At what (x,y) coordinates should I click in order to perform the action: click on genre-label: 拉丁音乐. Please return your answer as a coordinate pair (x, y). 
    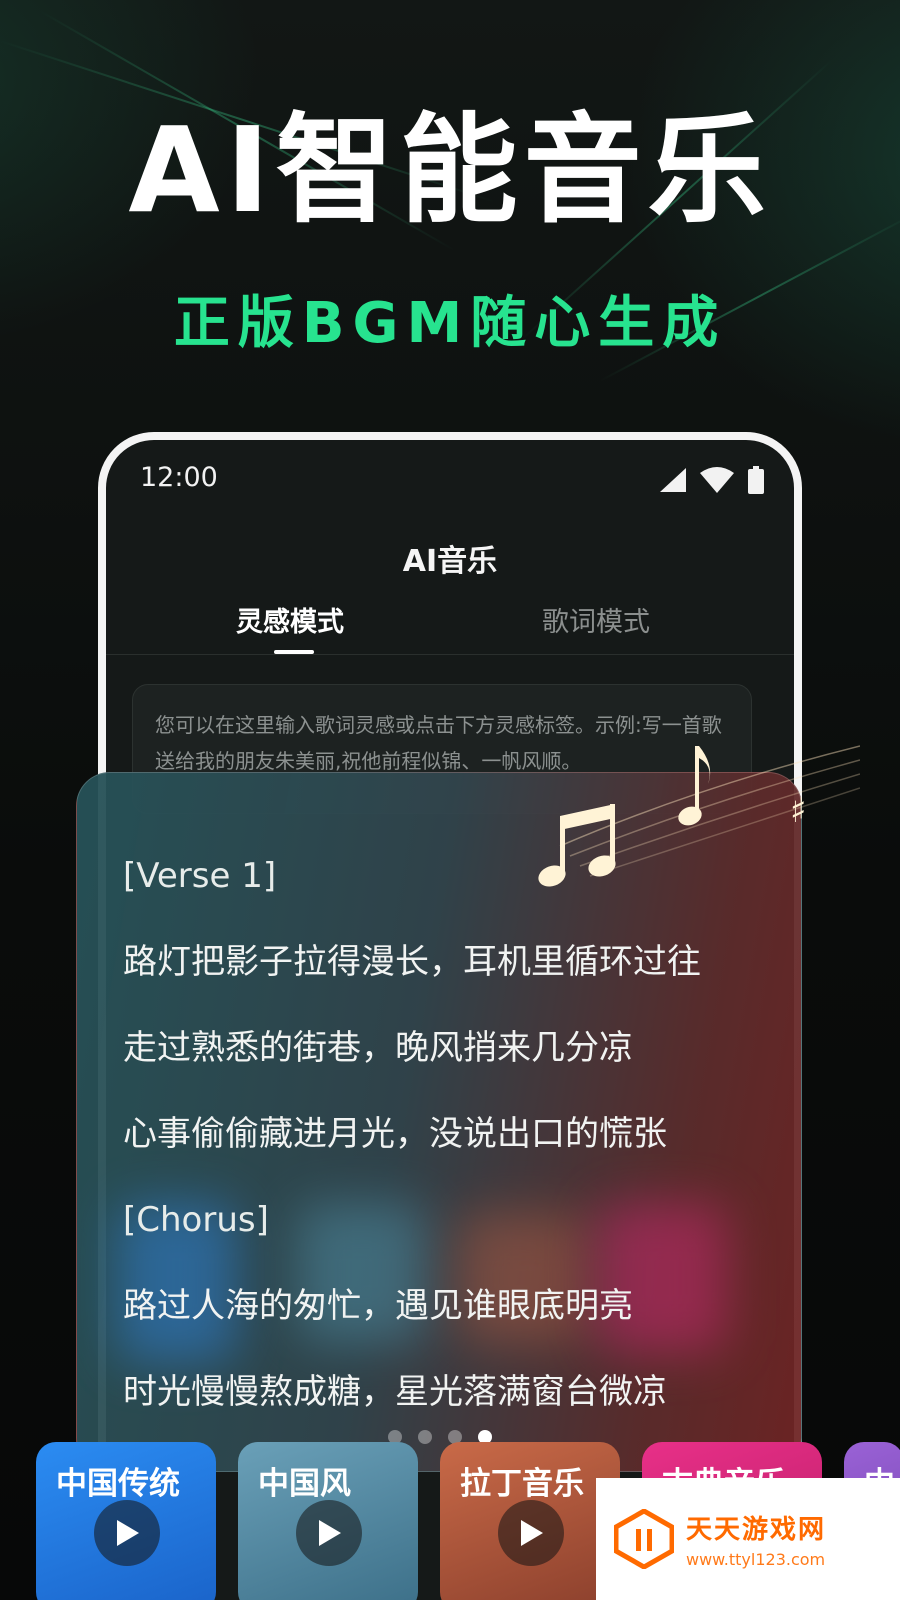
    Looking at the image, I should click on (522, 1484).